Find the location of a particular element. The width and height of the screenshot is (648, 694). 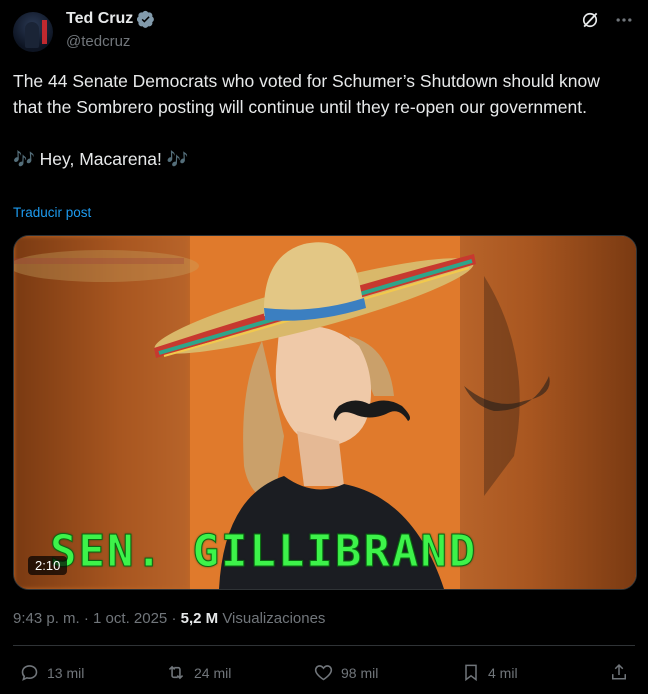

author-name: Ted Cruz is located at coordinates (99, 19).